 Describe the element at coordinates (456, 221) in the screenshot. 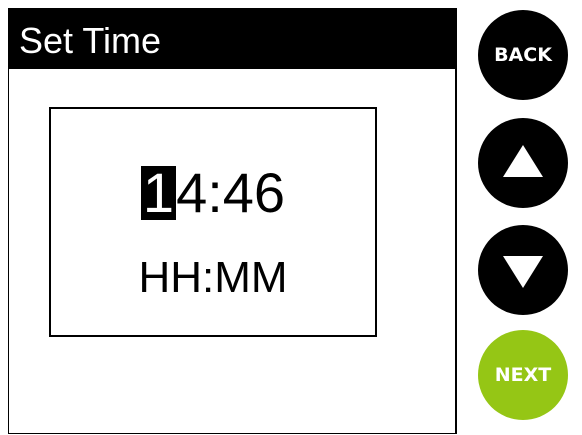

I see `divider` at that location.